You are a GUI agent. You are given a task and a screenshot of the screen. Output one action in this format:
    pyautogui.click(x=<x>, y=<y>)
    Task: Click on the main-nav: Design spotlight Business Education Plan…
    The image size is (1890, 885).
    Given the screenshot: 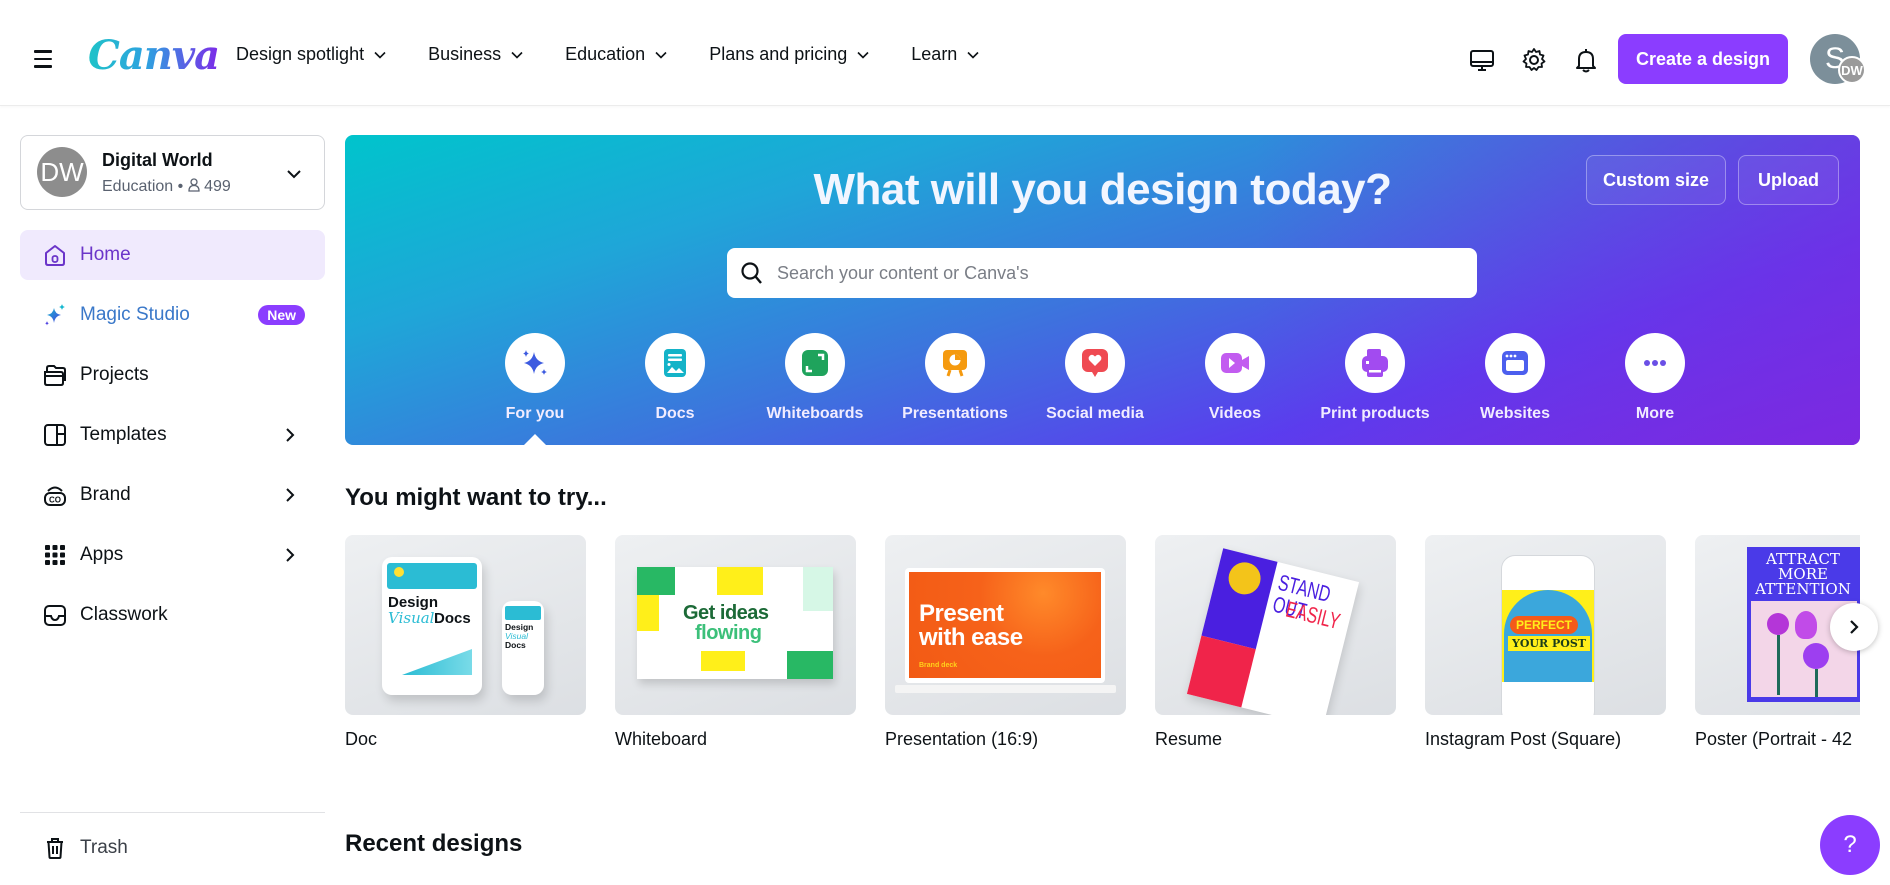 What is the action you would take?
    pyautogui.click(x=628, y=54)
    